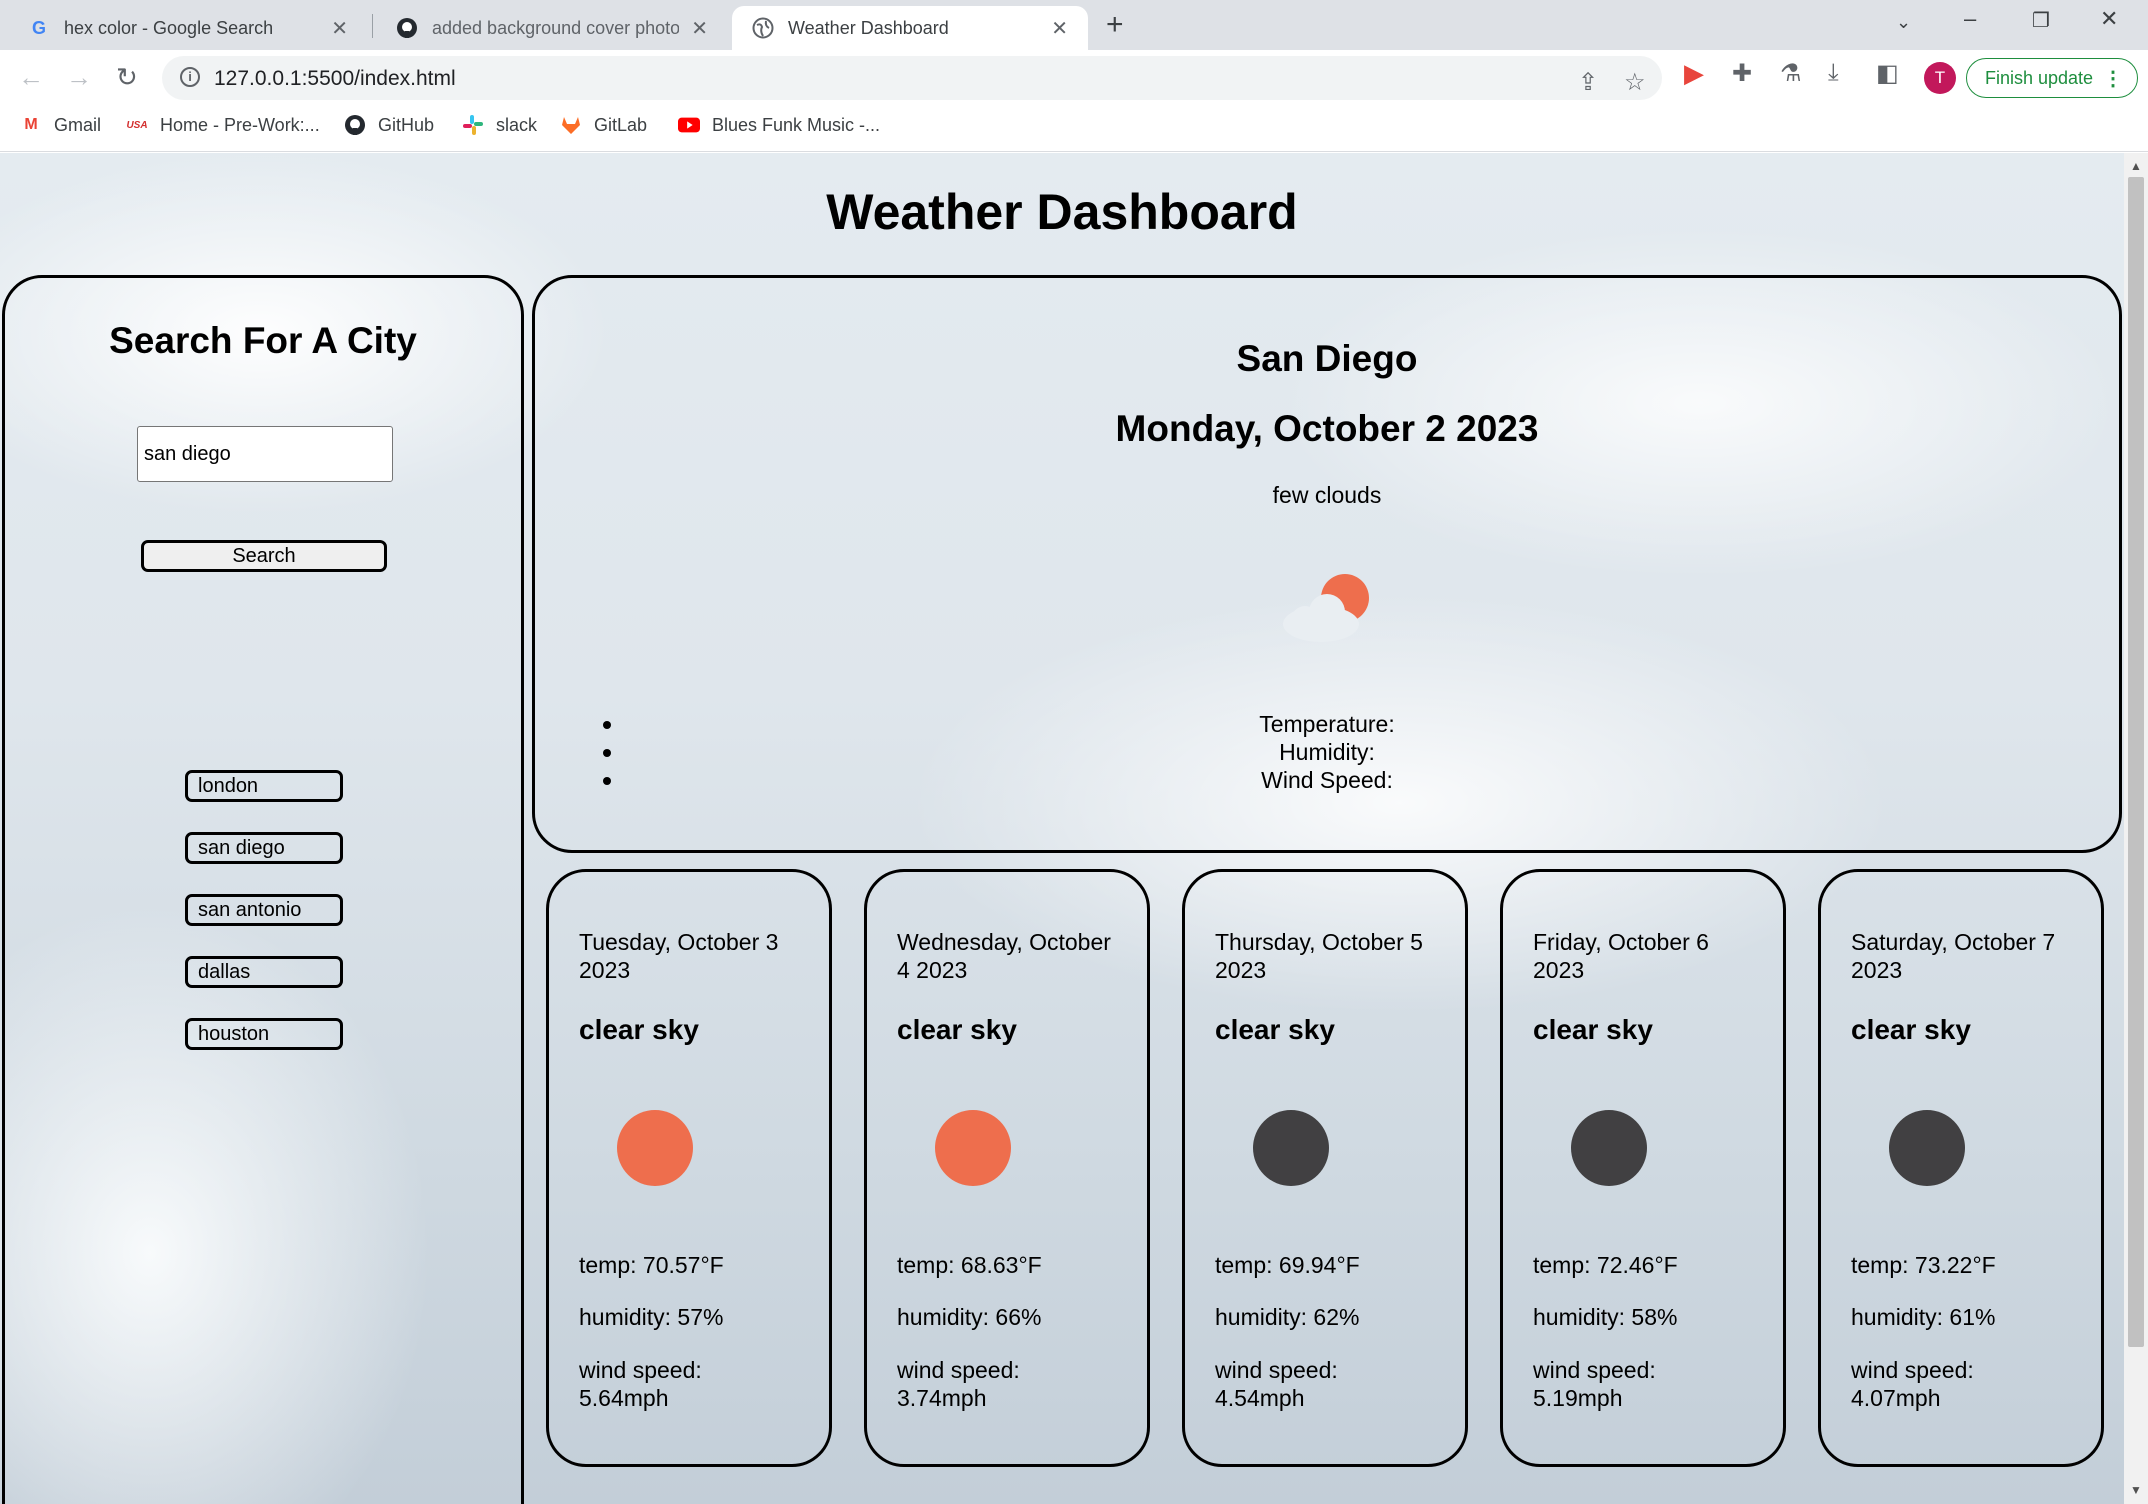  I want to click on forecast-temp: temp: 73.22°F, so click(1923, 1265).